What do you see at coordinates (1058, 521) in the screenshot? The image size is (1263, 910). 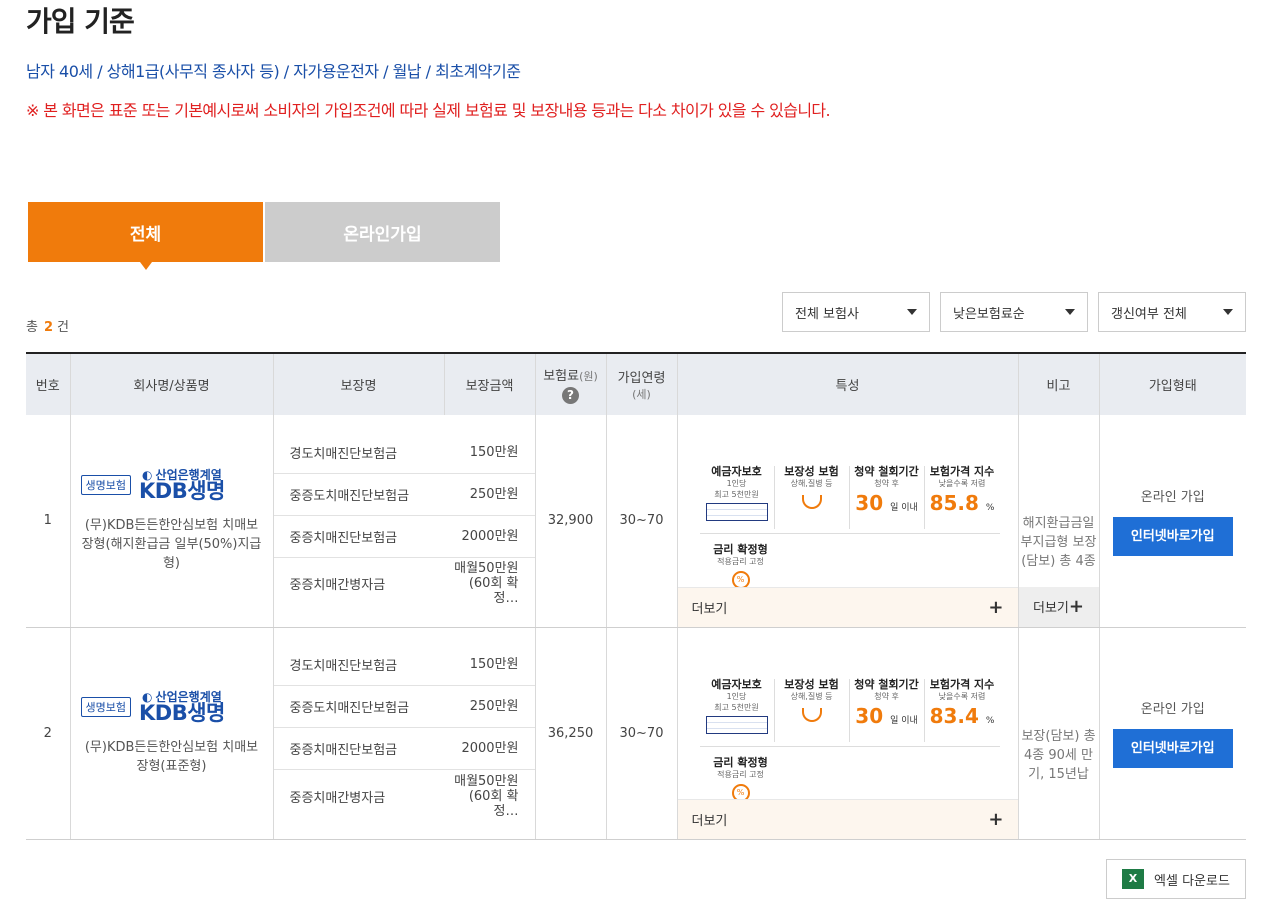 I see `note-cell: 해지환급금일부지급형 보장(담보) 총 4종 더보기 +` at bounding box center [1058, 521].